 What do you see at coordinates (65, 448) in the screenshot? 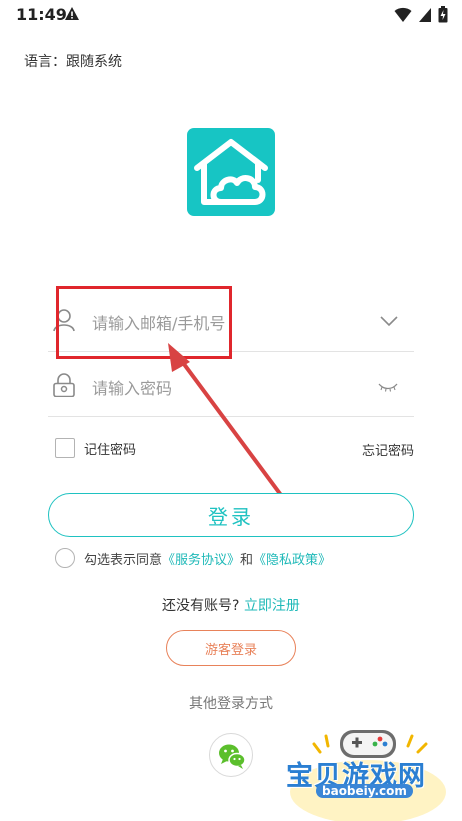
I see `remember-checkbox` at bounding box center [65, 448].